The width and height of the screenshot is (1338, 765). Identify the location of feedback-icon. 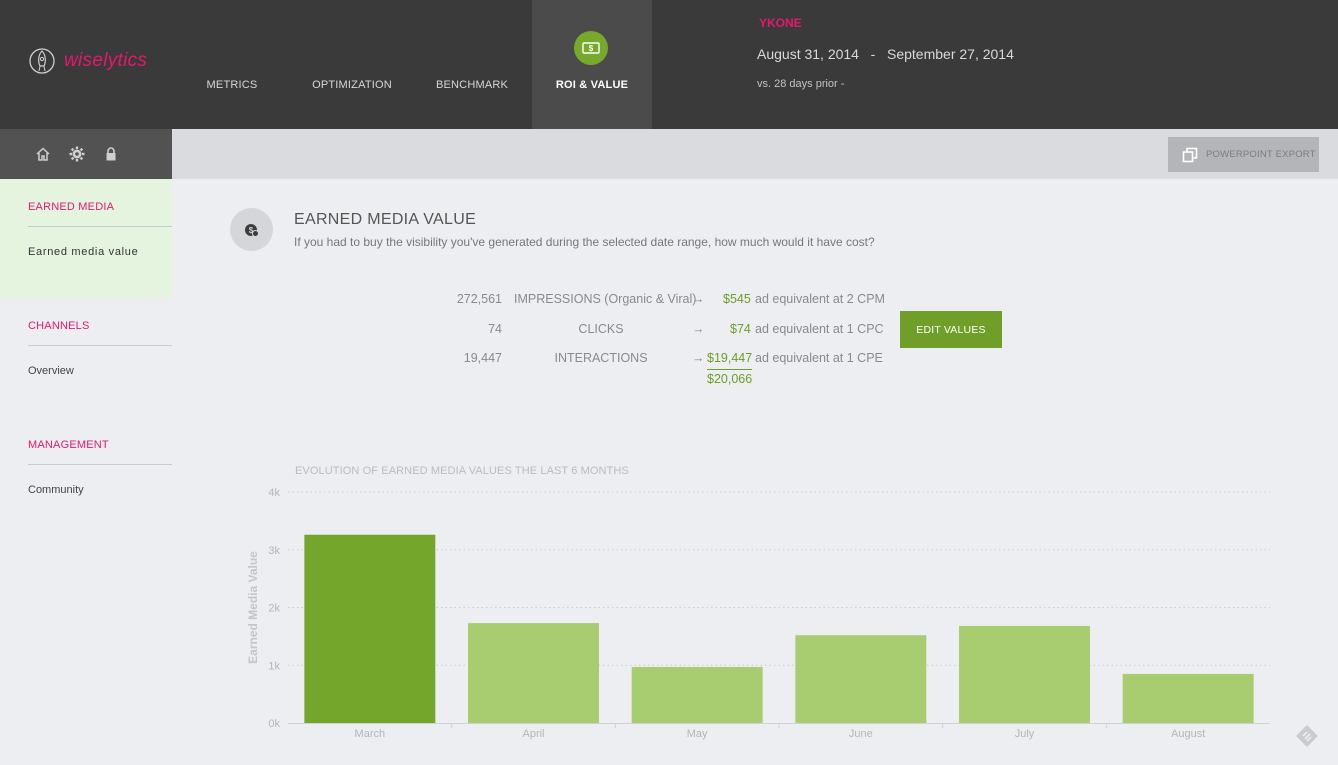
(1307, 736).